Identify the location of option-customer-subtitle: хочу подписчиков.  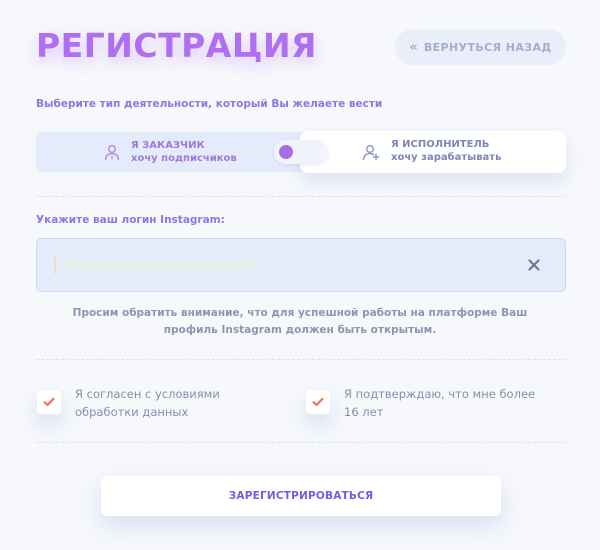
(184, 158).